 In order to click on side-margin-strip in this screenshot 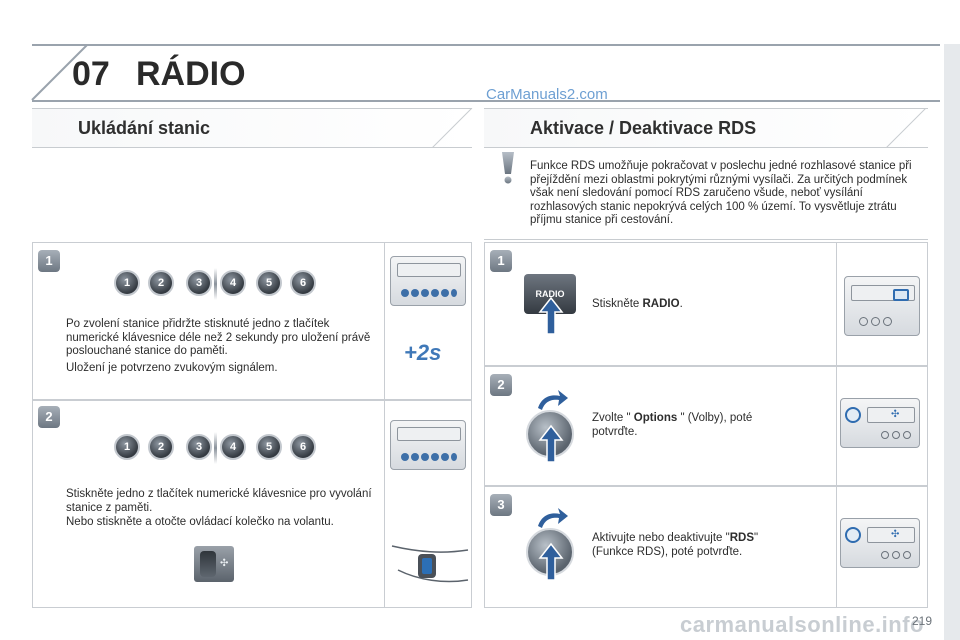, I will do `click(952, 342)`.